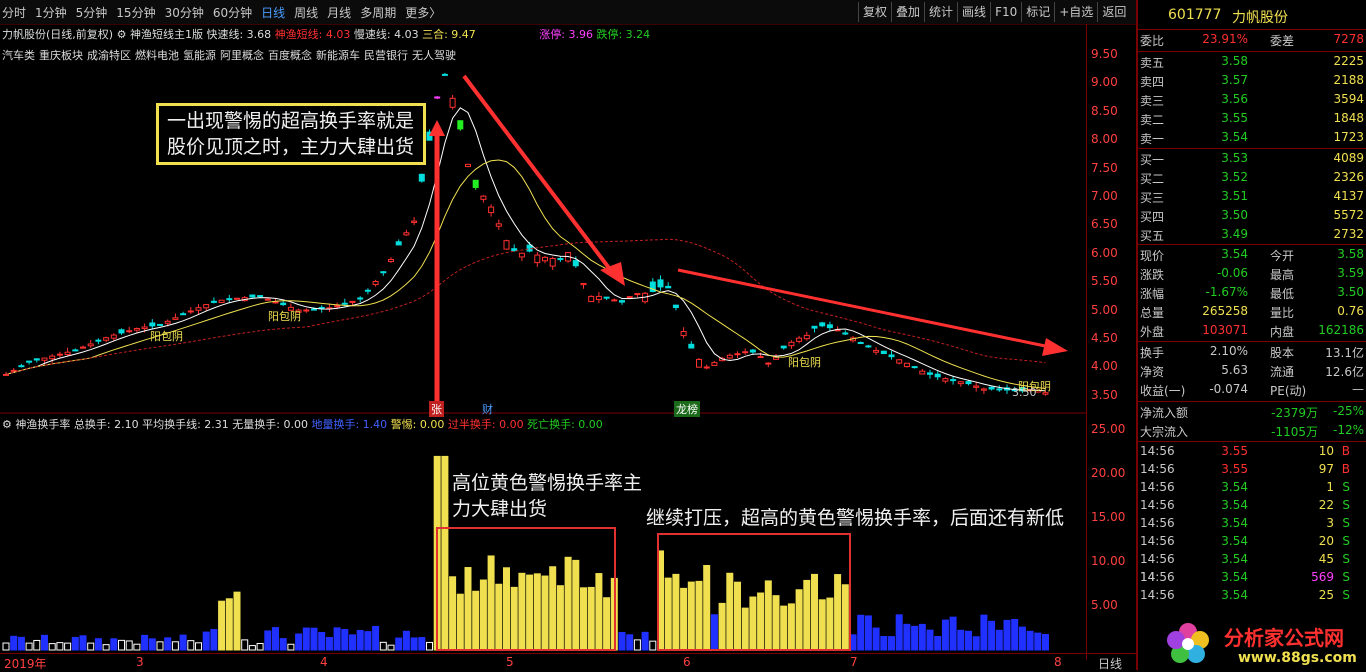 The width and height of the screenshot is (1366, 672). What do you see at coordinates (1228, 389) in the screenshot?
I see `quote-cell: -0.074` at bounding box center [1228, 389].